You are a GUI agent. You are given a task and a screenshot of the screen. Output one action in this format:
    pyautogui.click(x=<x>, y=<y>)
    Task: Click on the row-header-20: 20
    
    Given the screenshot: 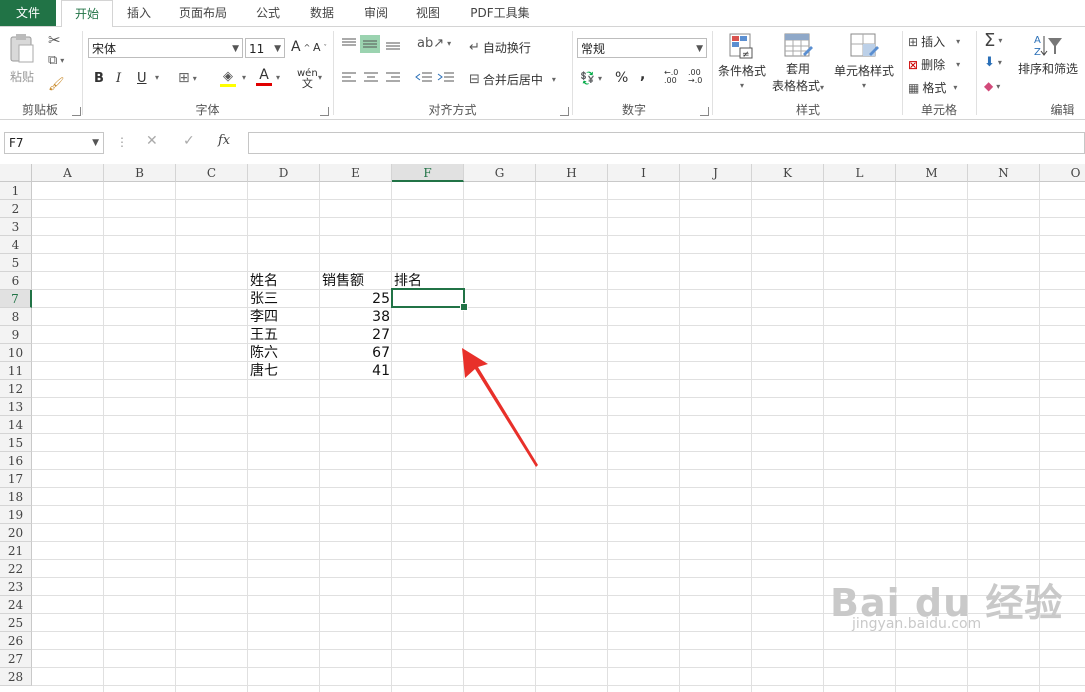 What is the action you would take?
    pyautogui.click(x=16, y=533)
    